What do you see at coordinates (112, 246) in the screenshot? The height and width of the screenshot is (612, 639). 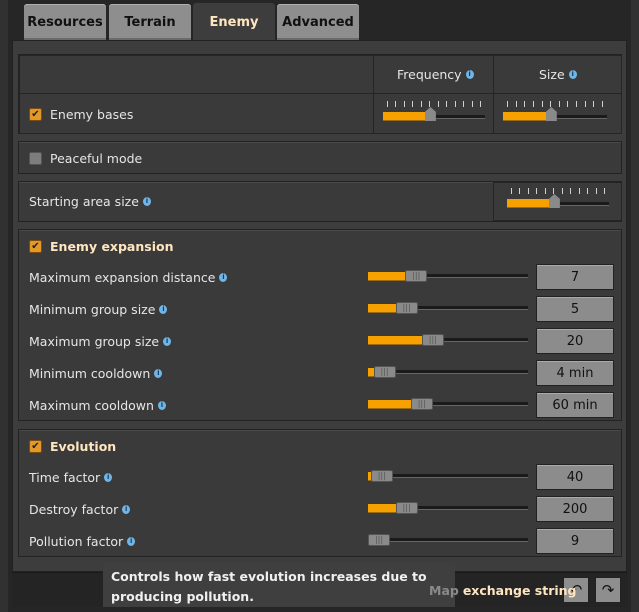 I see `enemy-expansion-title: Enemy expansion` at bounding box center [112, 246].